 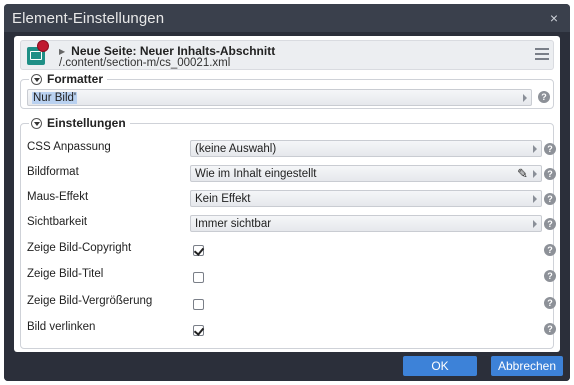 I want to click on settings-row-label: CSS Anpassung, so click(x=69, y=147).